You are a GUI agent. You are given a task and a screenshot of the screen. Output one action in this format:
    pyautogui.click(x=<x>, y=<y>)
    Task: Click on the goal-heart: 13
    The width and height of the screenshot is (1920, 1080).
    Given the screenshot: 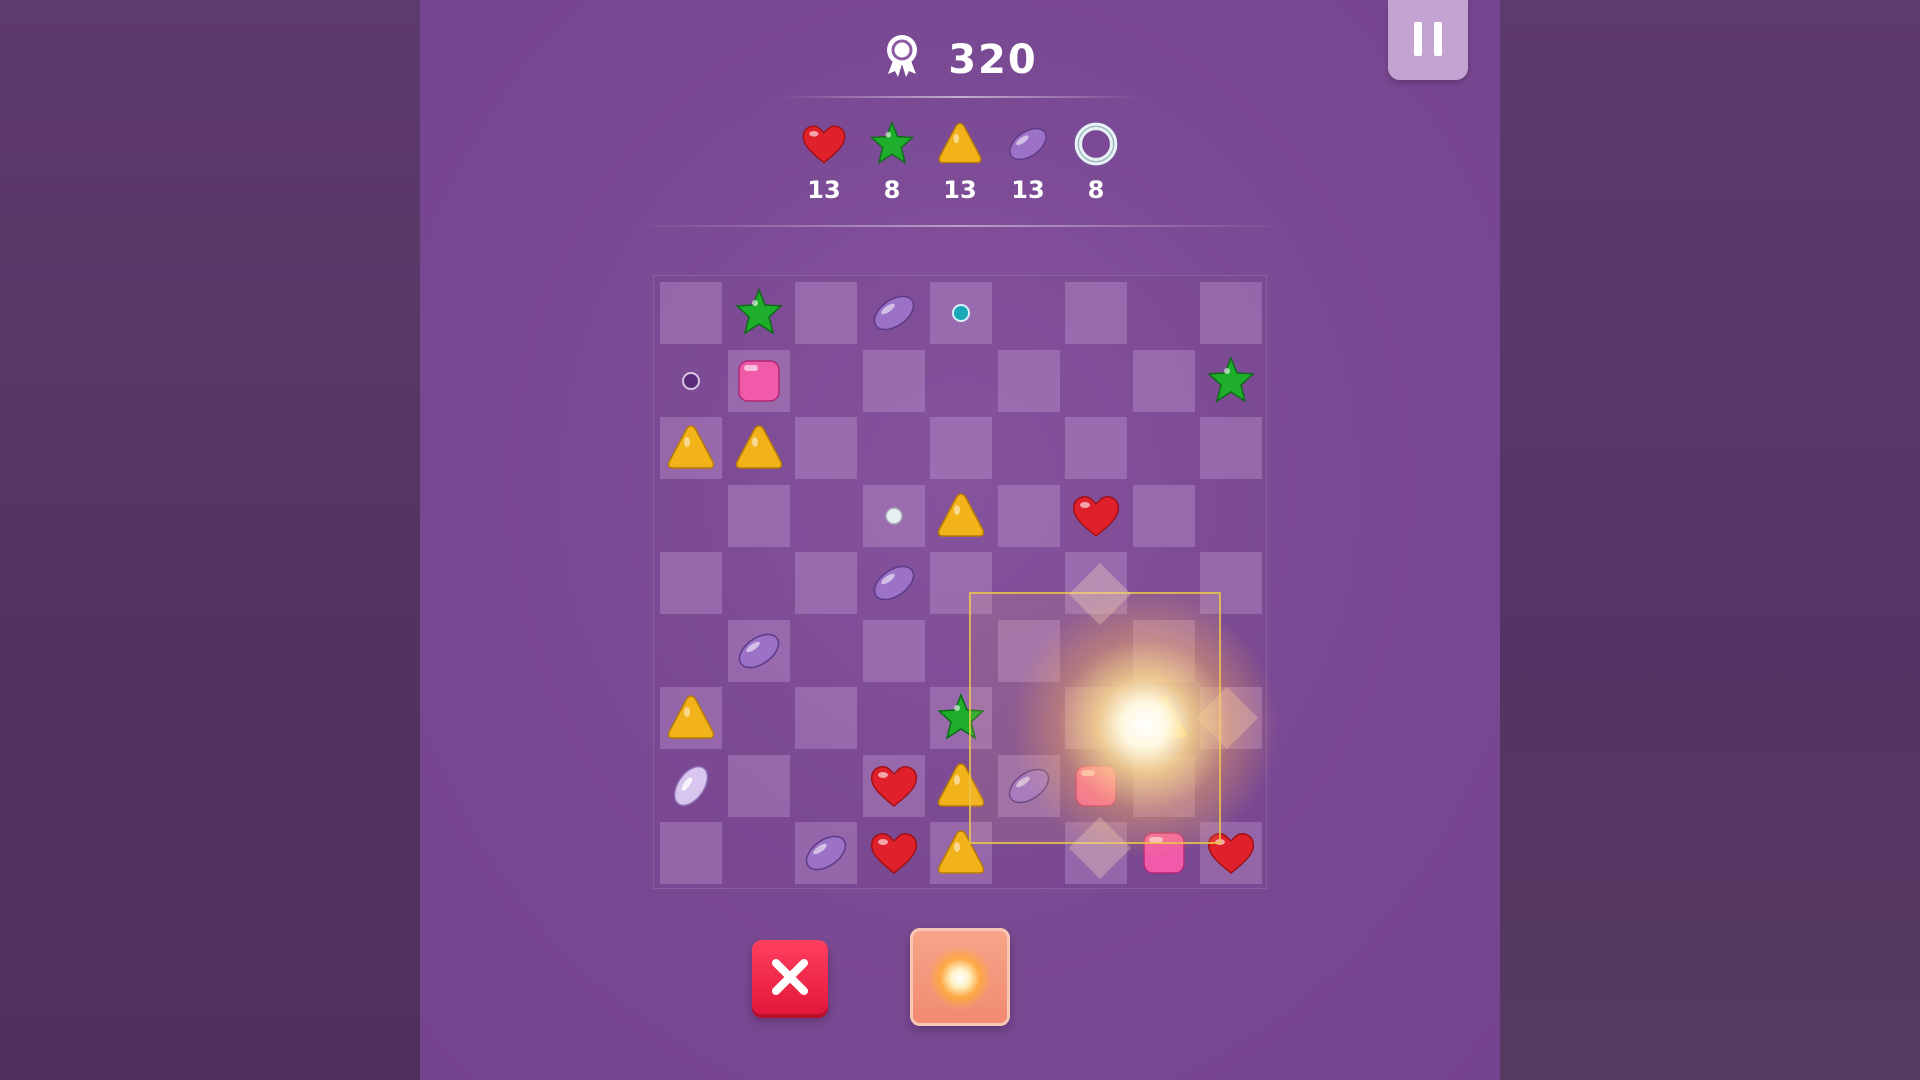 What is the action you would take?
    pyautogui.click(x=824, y=161)
    